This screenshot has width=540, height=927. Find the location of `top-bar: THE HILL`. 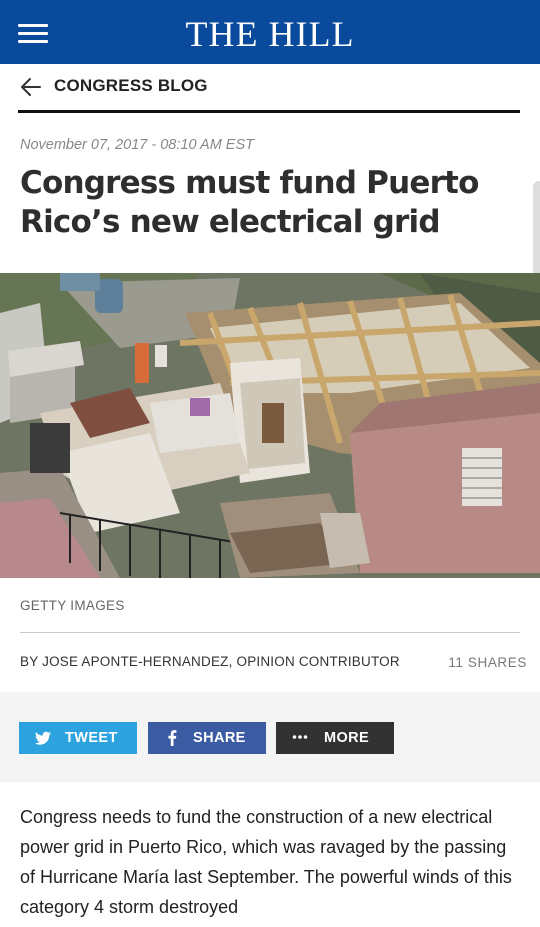

top-bar: THE HILL is located at coordinates (270, 32).